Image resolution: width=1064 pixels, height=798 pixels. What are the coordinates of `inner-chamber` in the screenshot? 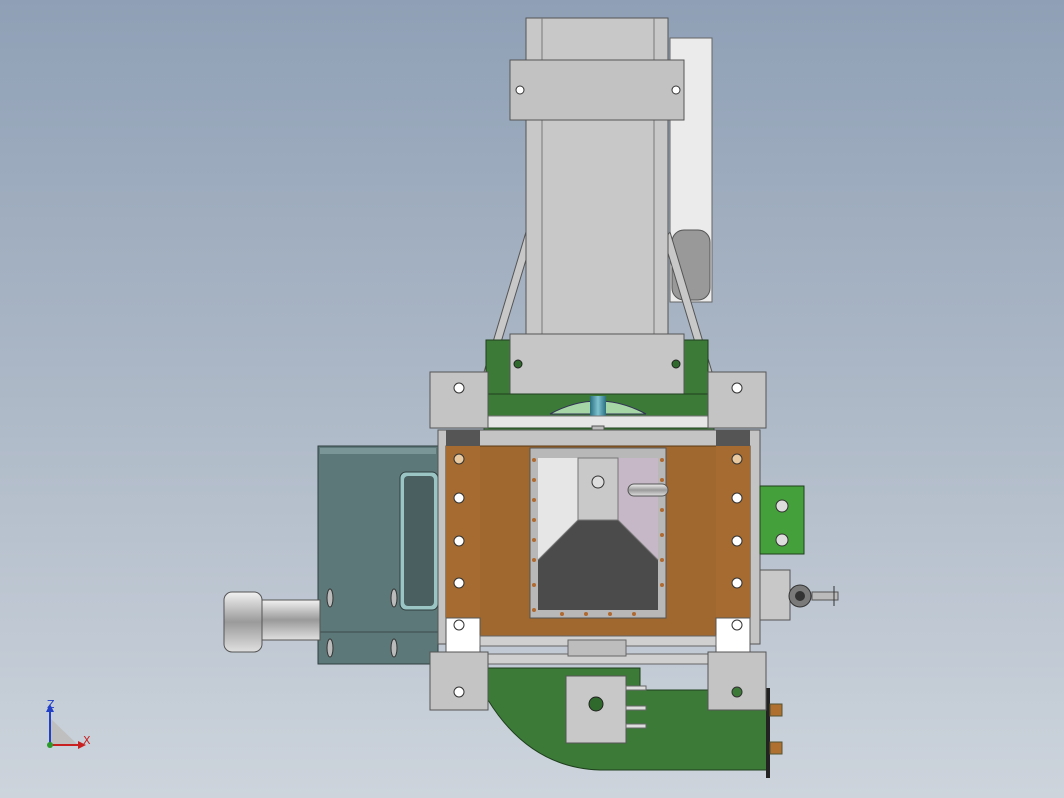 It's located at (599, 533).